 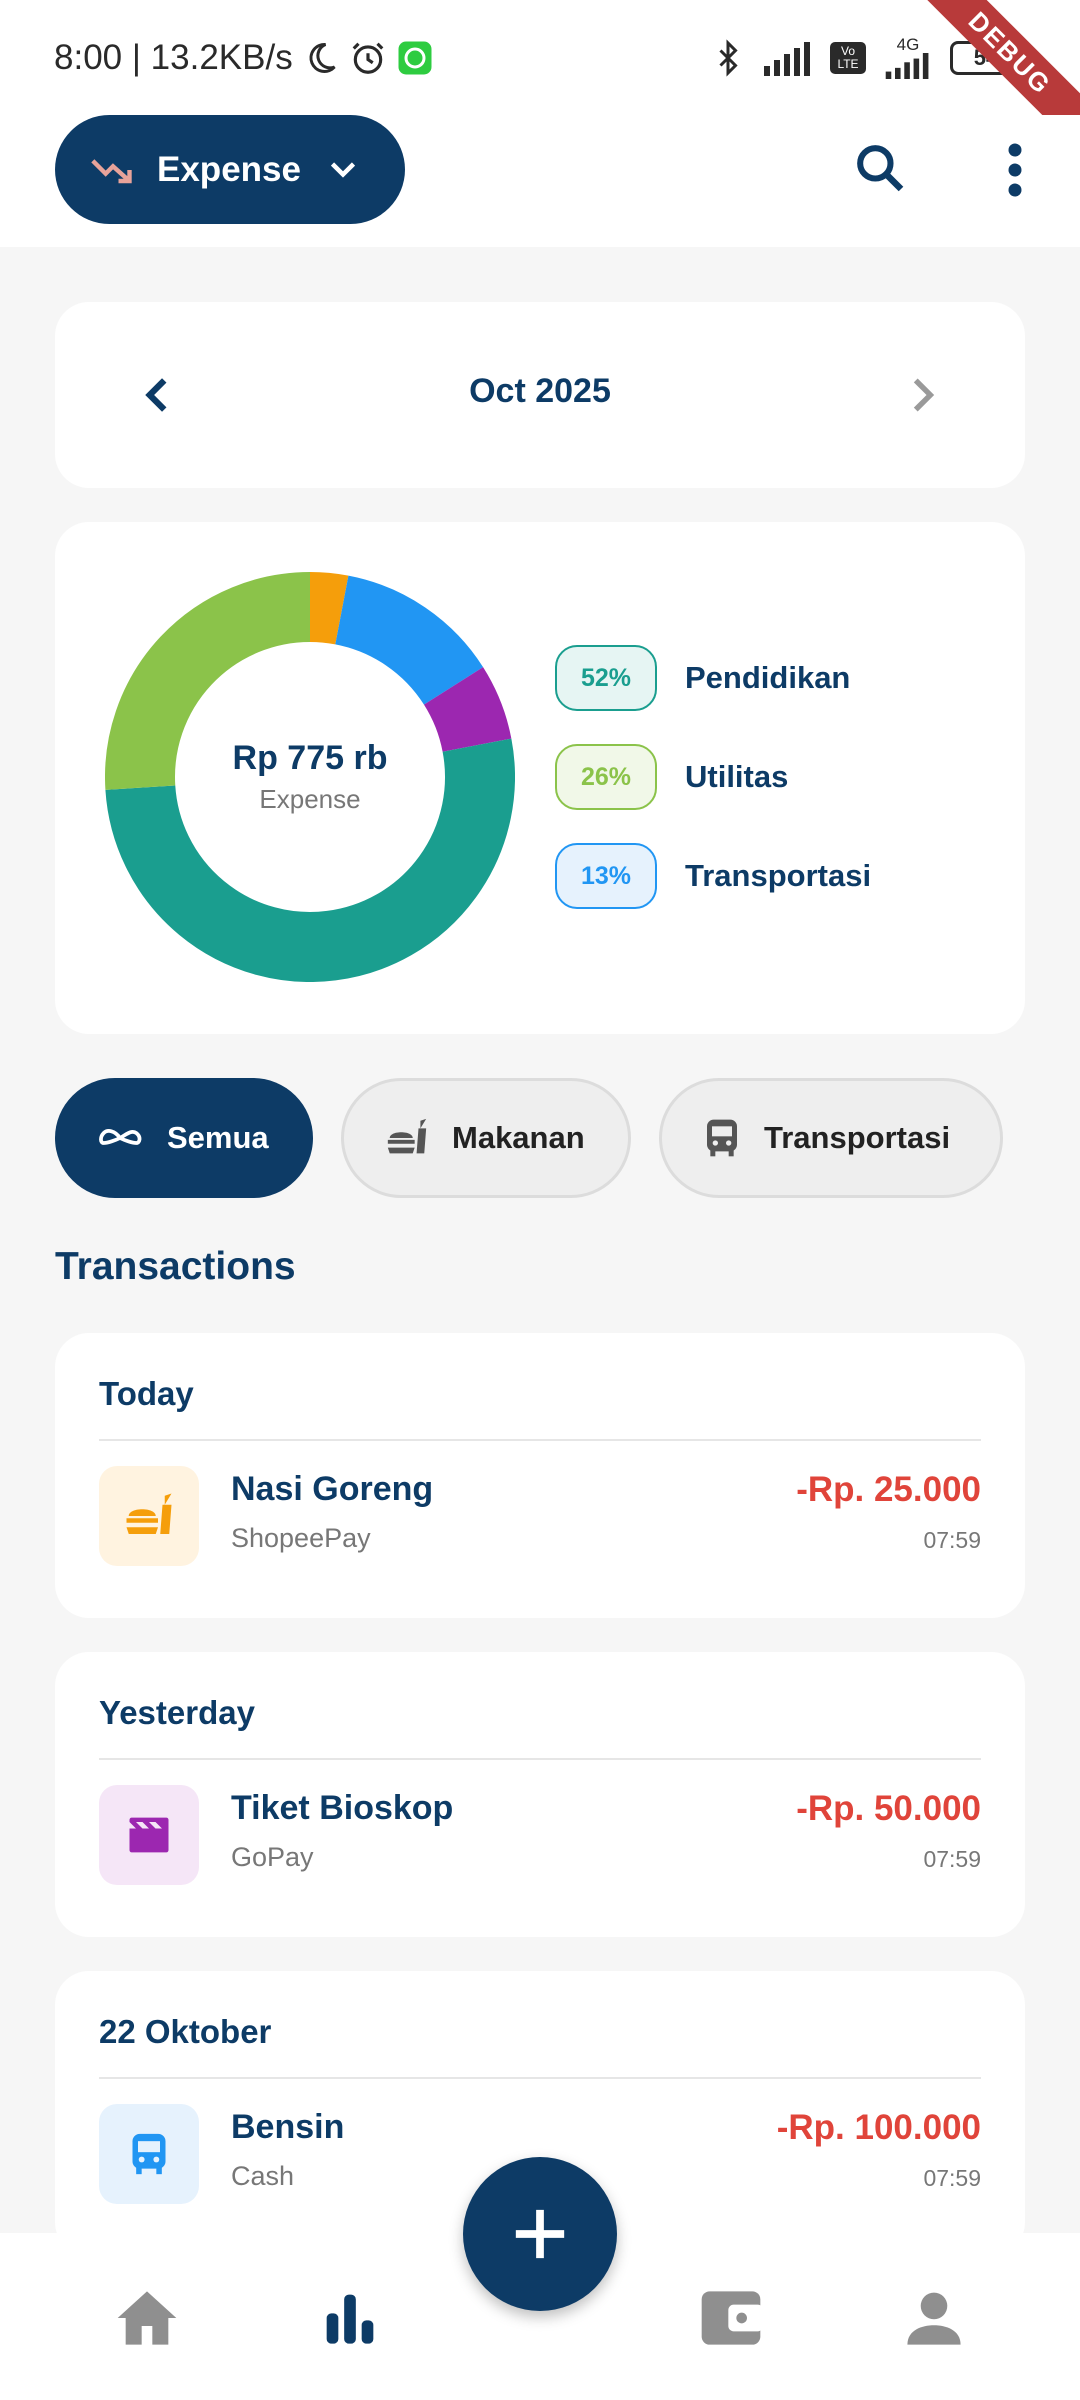 I want to click on nav-profile, so click(x=934, y=2318).